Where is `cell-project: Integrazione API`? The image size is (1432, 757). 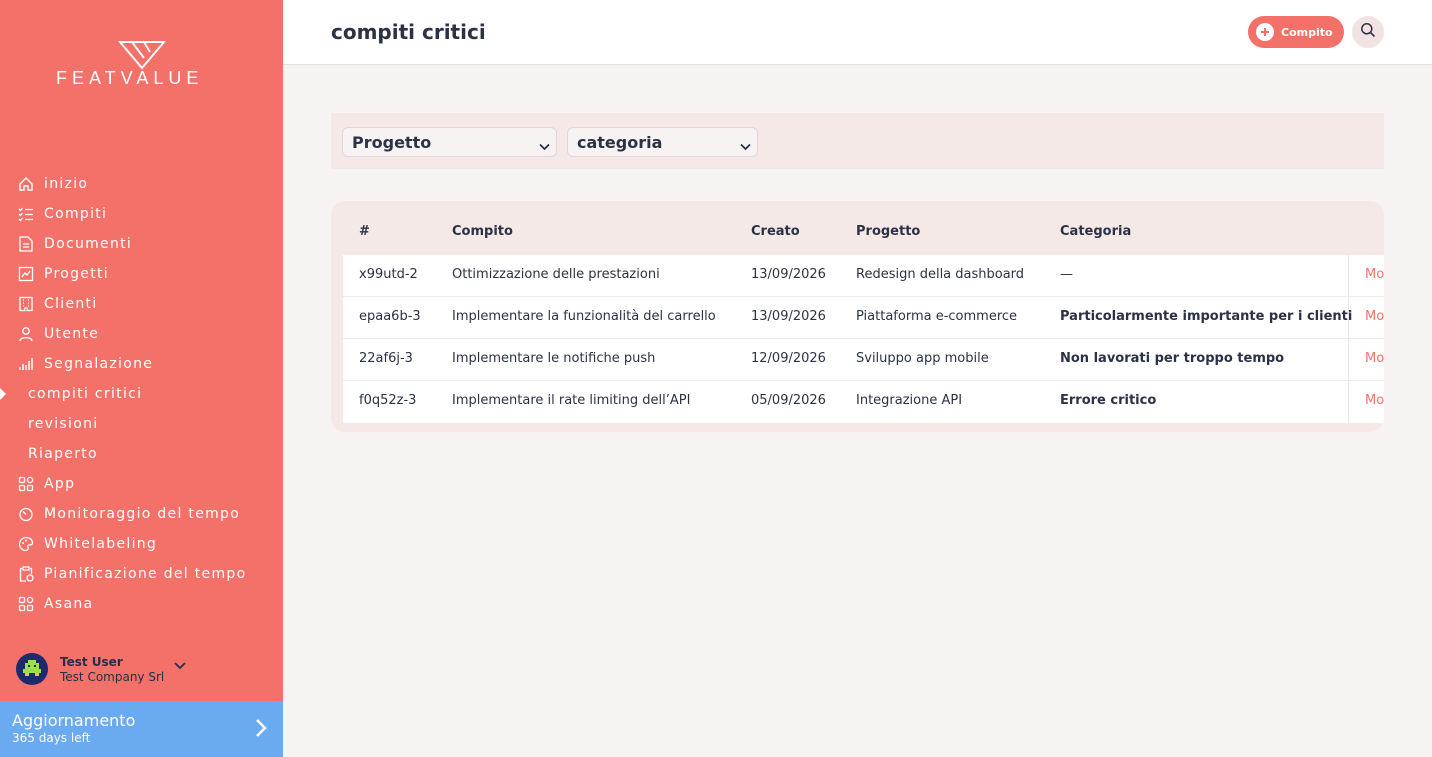
cell-project: Integrazione API is located at coordinates (909, 400).